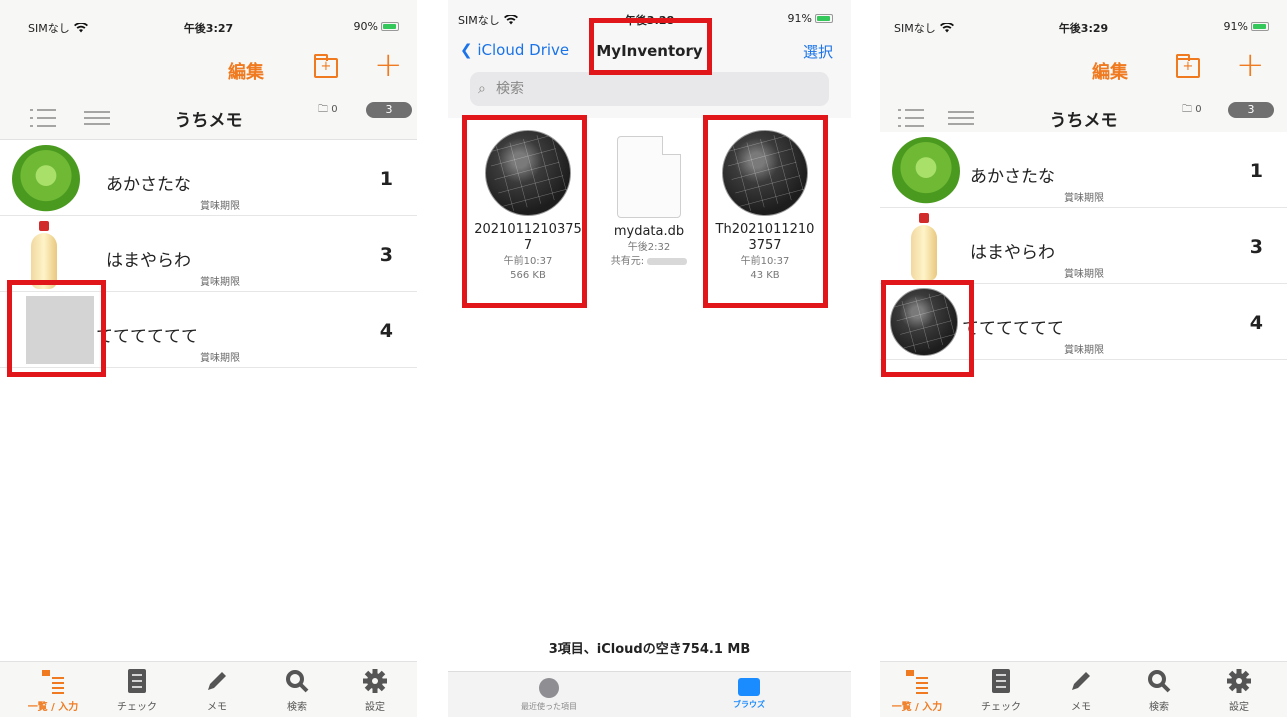 The width and height of the screenshot is (1287, 717). I want to click on tab-browse: ブラウズ, so click(749, 694).